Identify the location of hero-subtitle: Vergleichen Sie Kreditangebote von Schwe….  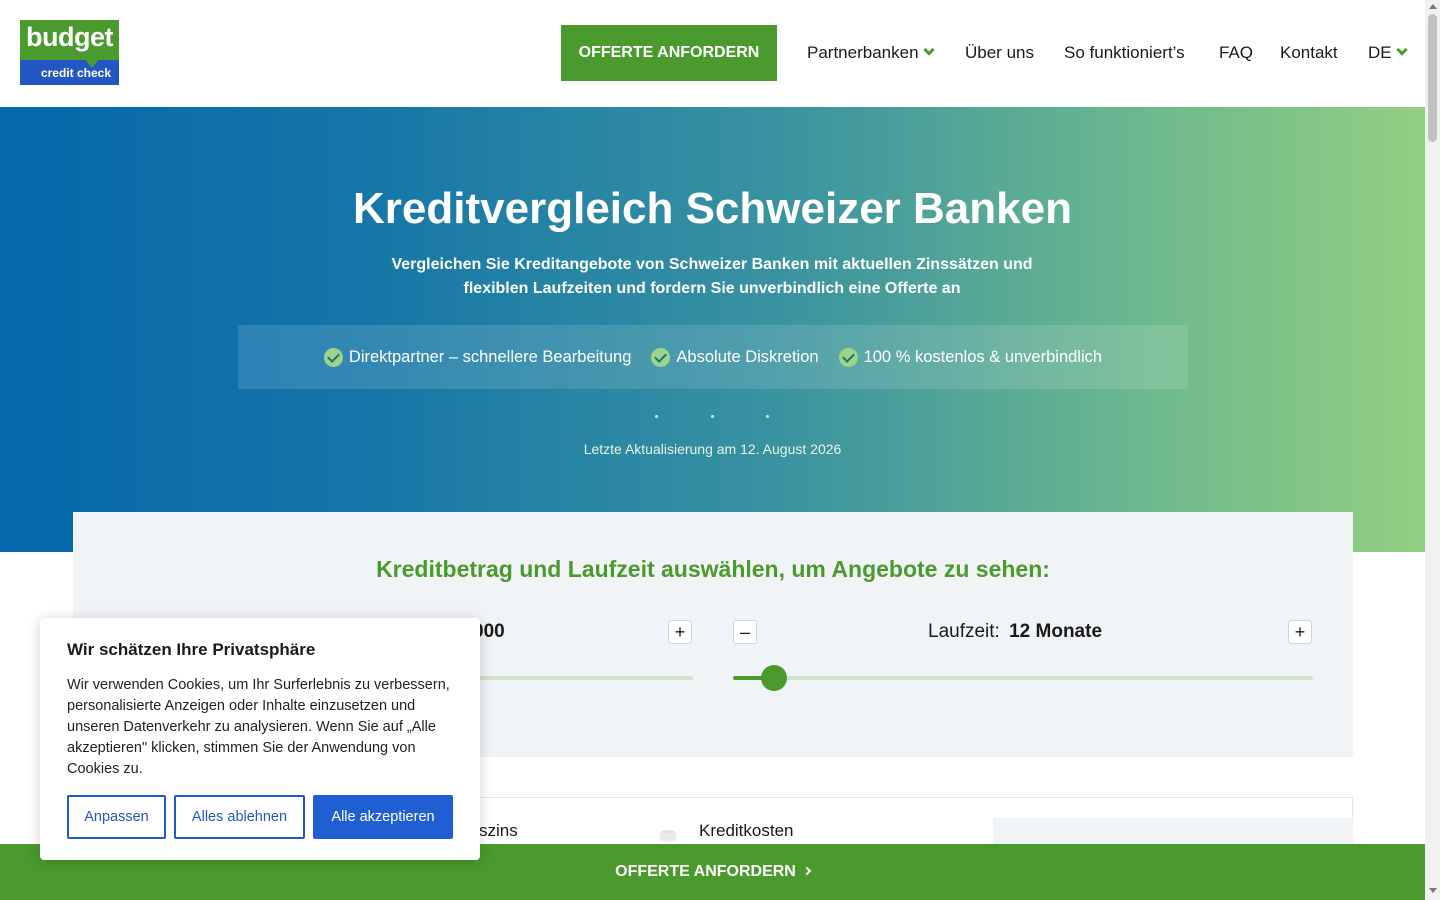
(712, 276).